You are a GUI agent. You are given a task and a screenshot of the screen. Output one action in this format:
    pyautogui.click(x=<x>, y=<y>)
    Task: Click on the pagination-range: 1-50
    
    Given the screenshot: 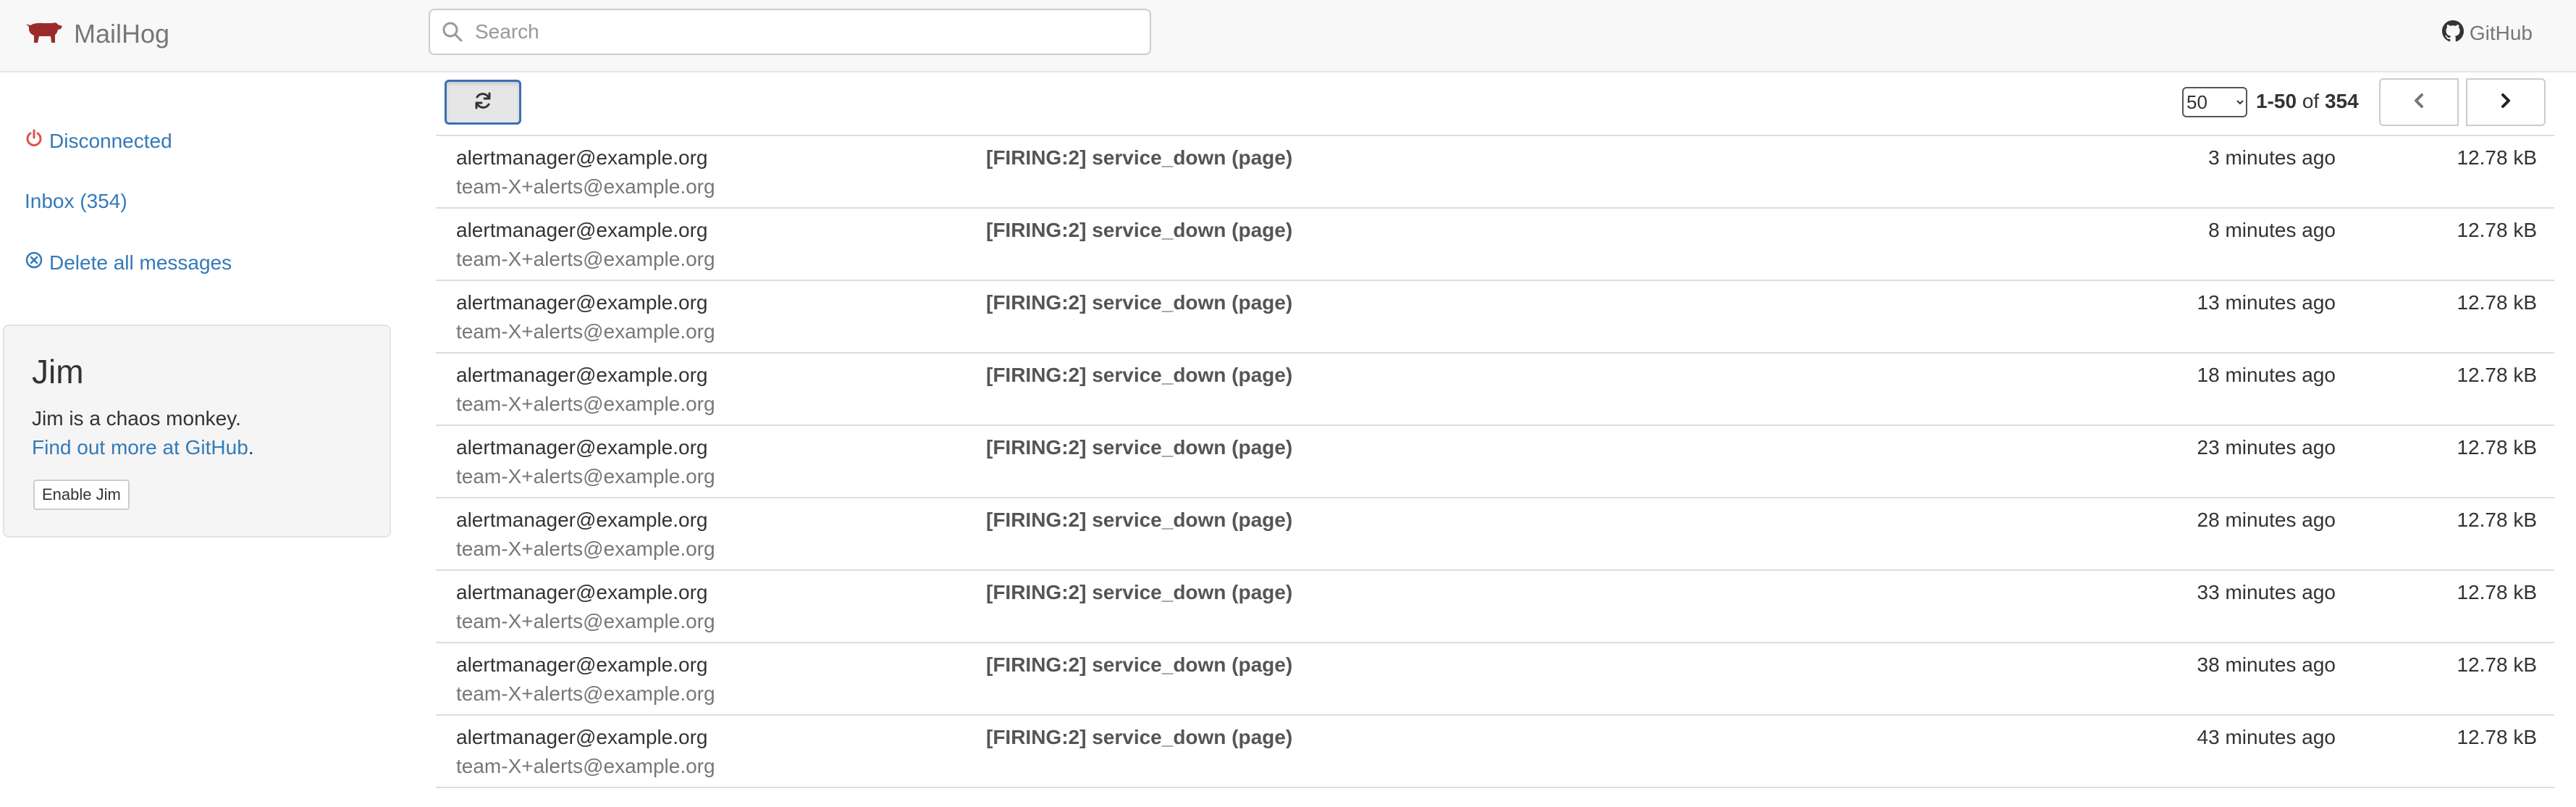 What is the action you would take?
    pyautogui.click(x=2276, y=101)
    